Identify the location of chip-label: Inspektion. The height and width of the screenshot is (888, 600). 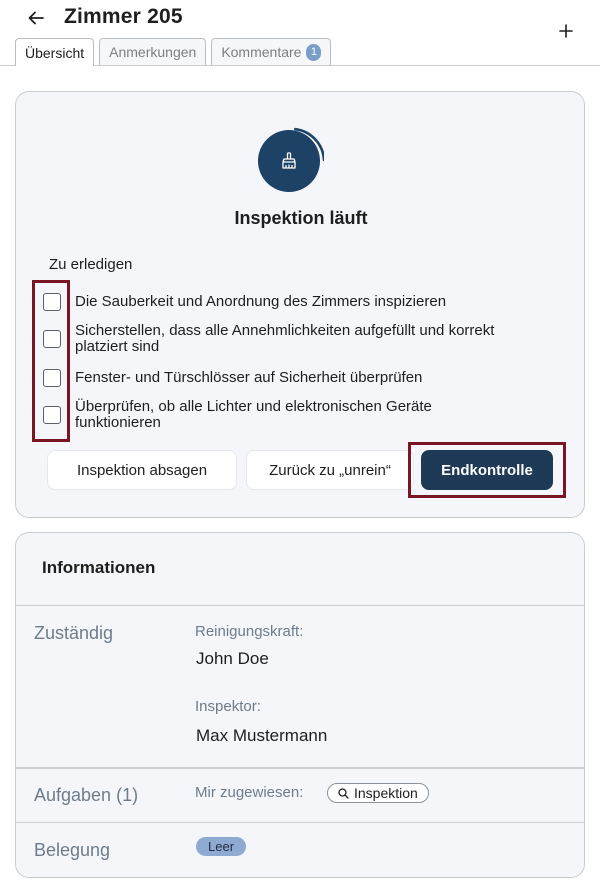
(386, 793).